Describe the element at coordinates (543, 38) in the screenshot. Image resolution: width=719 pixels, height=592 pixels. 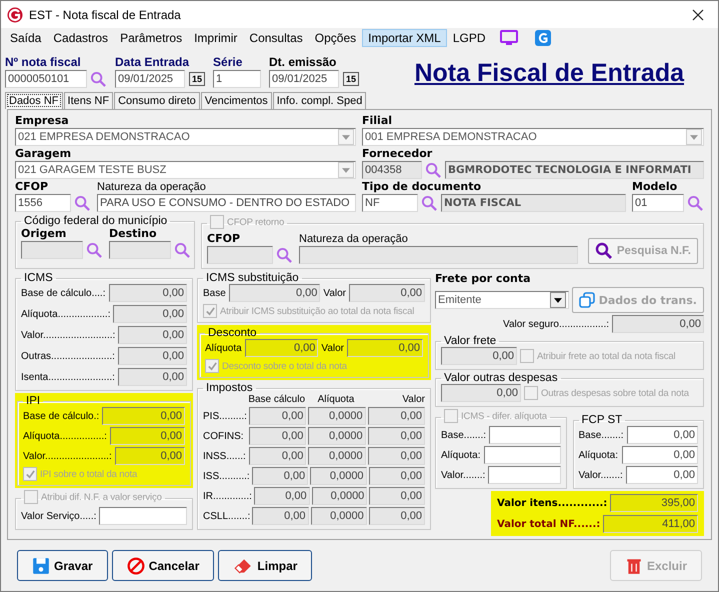
I see `logo-icon` at that location.